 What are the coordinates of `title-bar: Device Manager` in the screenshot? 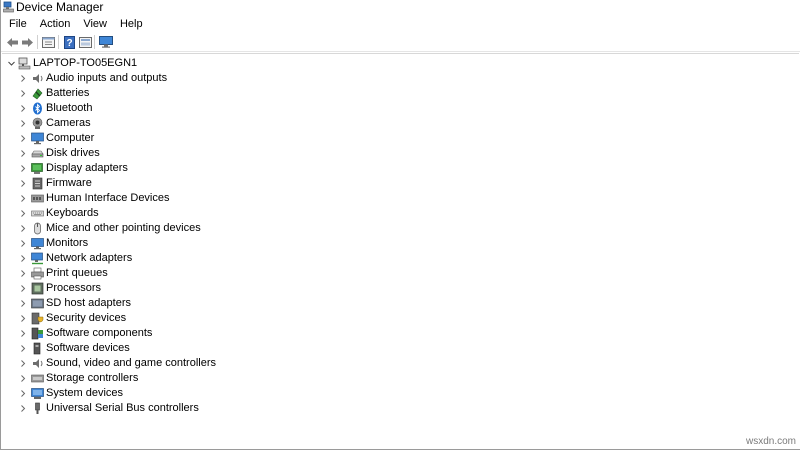 It's located at (400, 7).